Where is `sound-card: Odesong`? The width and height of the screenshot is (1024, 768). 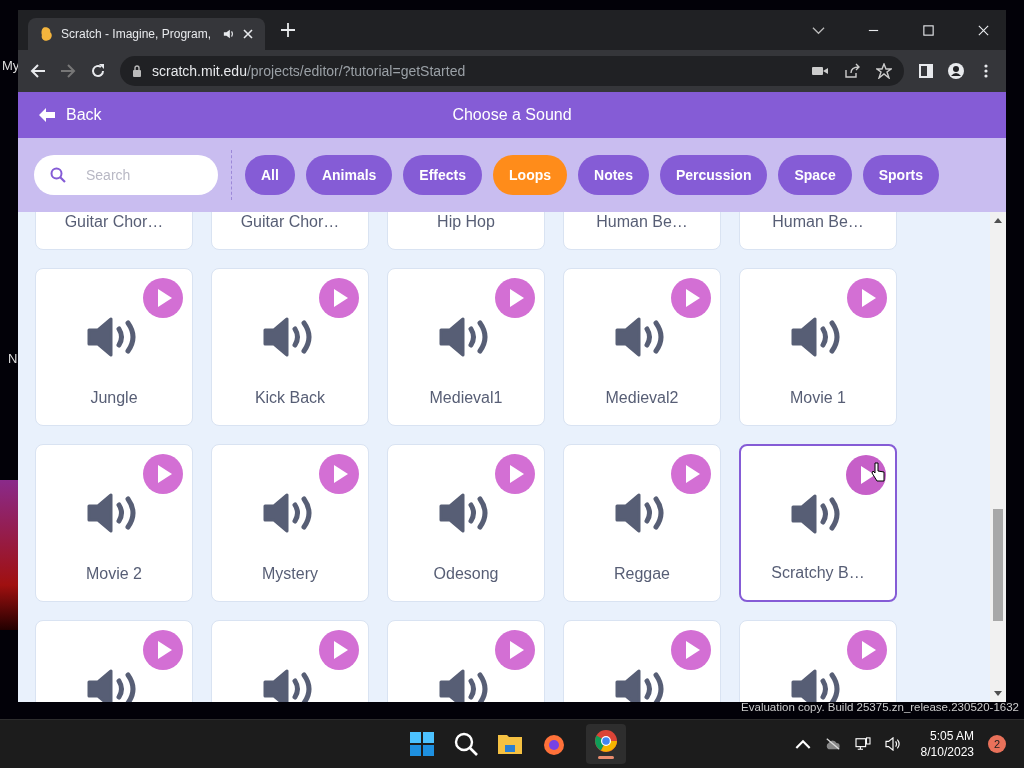 sound-card: Odesong is located at coordinates (466, 523).